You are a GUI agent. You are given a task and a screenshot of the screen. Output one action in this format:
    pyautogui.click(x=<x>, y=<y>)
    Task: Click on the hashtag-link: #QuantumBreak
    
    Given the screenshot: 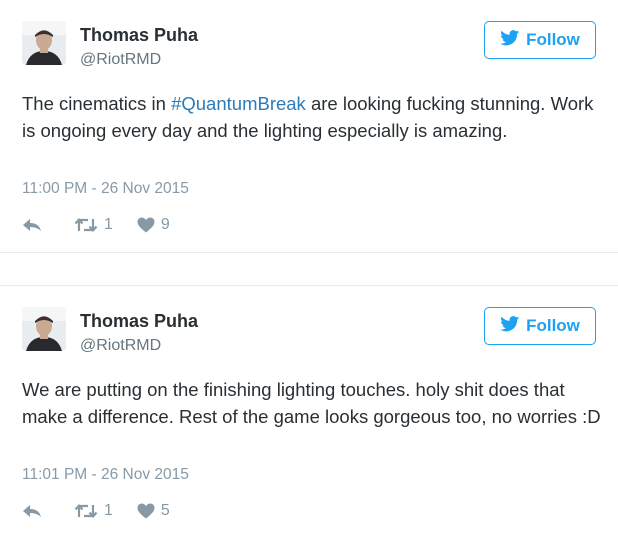 What is the action you would take?
    pyautogui.click(x=238, y=103)
    